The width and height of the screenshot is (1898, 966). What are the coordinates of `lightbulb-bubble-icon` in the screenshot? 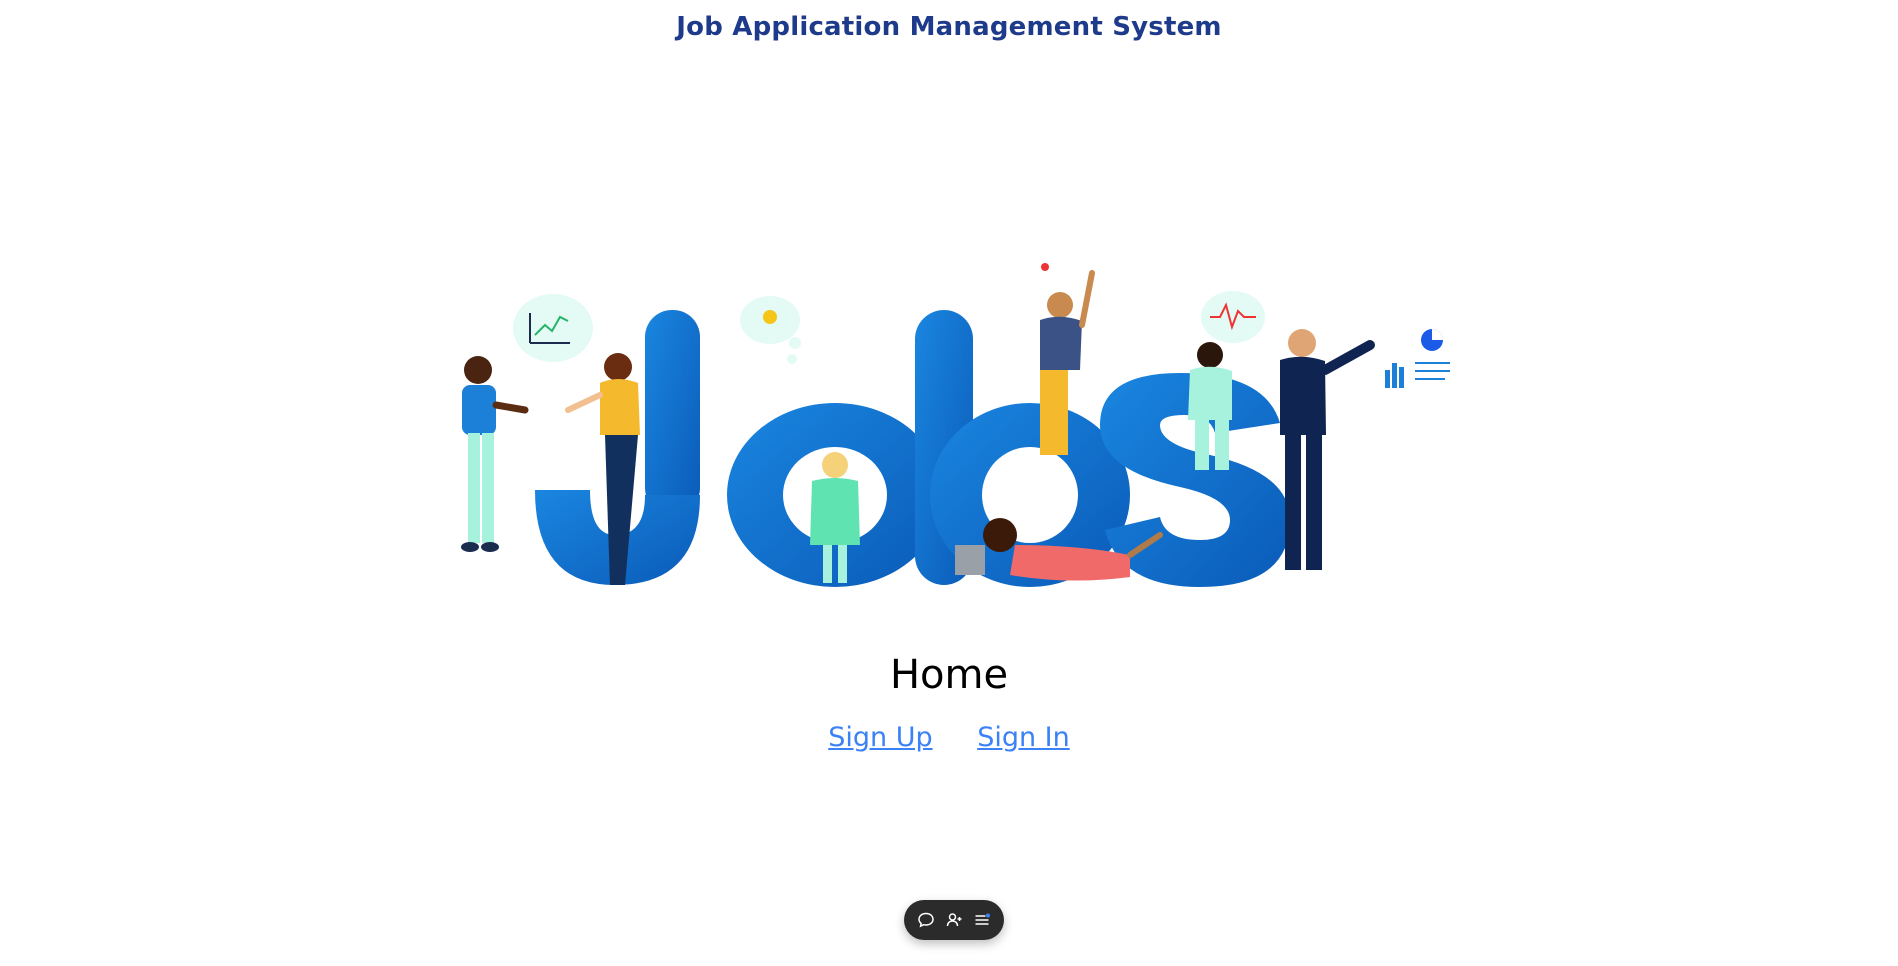 It's located at (770, 330).